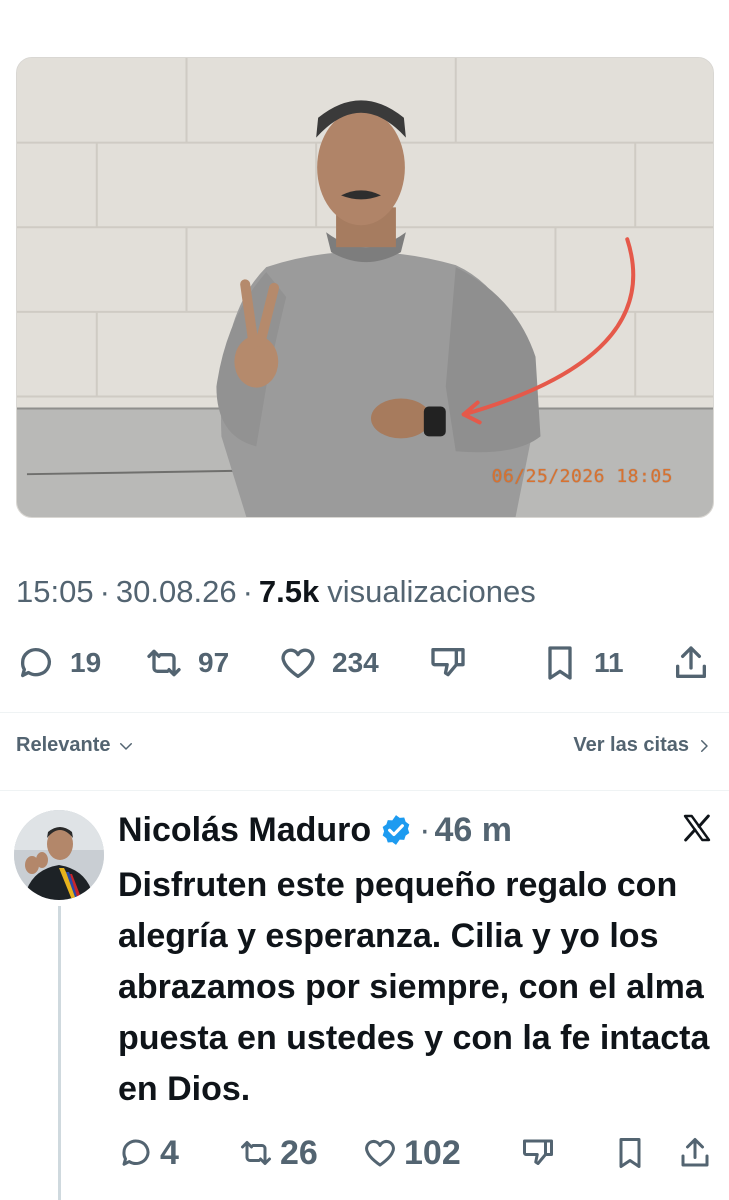 This screenshot has height=1200, width=729. Describe the element at coordinates (704, 745) in the screenshot. I see `chevron-right-icon` at that location.